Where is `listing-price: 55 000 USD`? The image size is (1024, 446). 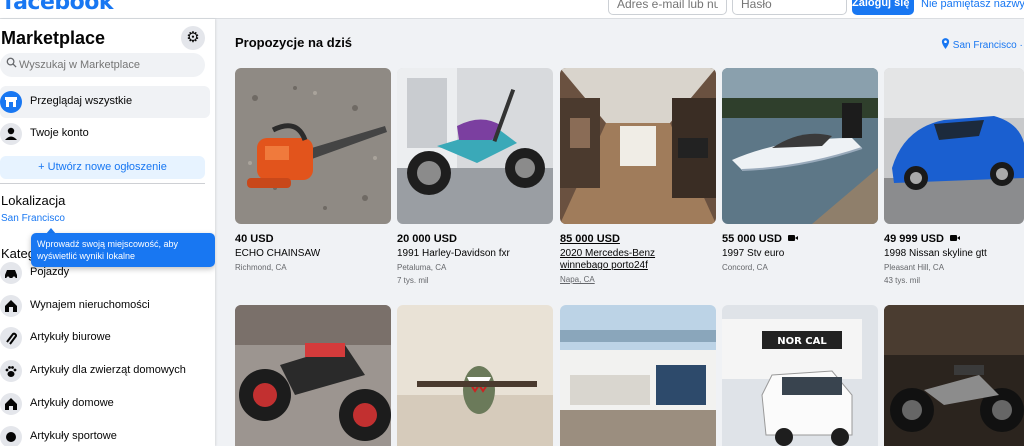 listing-price: 55 000 USD is located at coordinates (760, 239).